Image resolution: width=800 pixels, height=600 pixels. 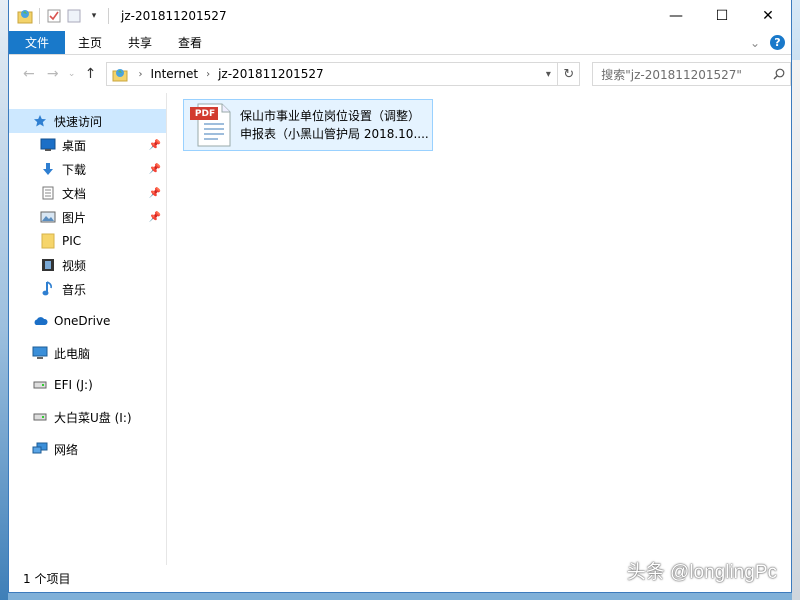 I want to click on sidebar-item-videos: 视频, so click(x=87, y=265).